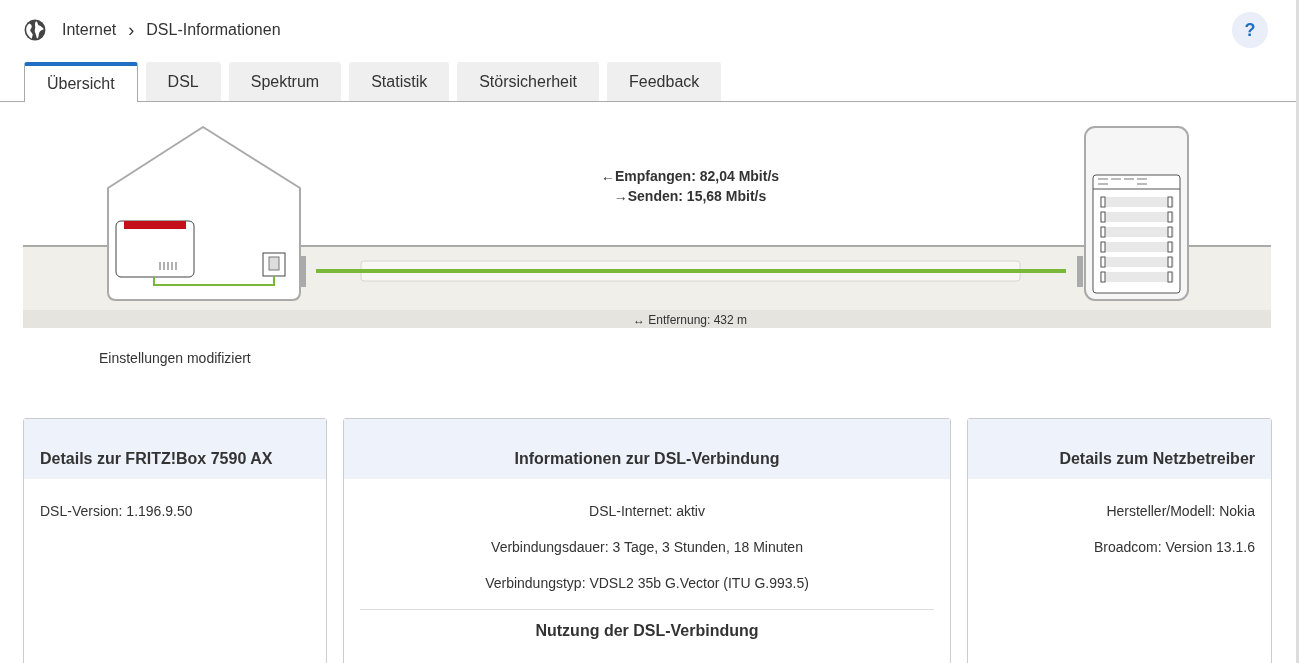  What do you see at coordinates (1080, 271) in the screenshot?
I see `connector-icon` at bounding box center [1080, 271].